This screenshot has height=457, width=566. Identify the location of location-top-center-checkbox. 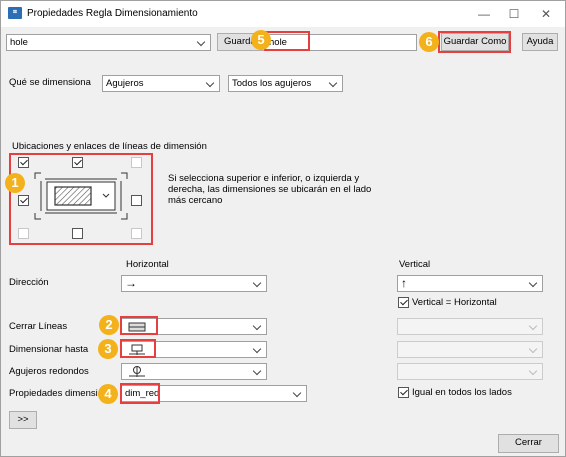
(77, 162).